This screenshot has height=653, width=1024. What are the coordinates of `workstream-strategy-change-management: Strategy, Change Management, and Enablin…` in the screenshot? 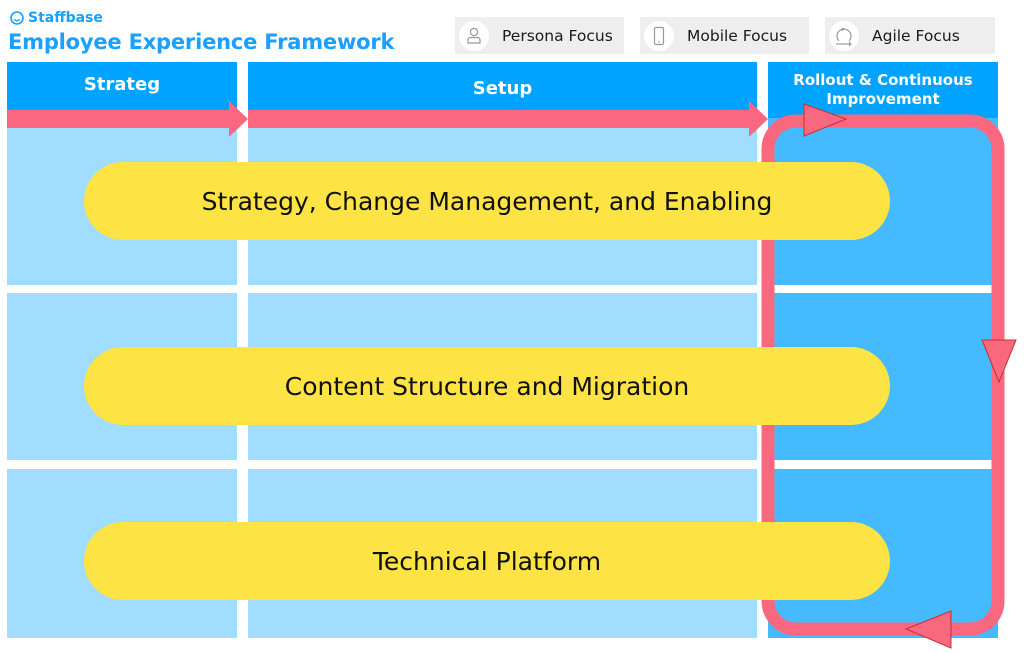 It's located at (487, 201).